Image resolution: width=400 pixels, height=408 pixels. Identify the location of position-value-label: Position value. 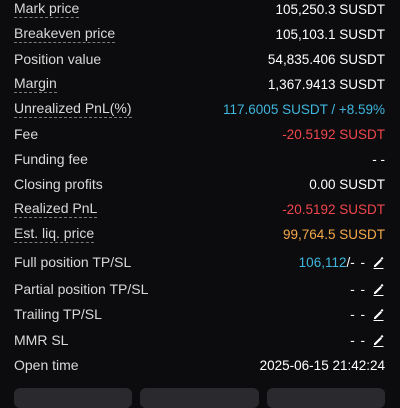
(58, 59).